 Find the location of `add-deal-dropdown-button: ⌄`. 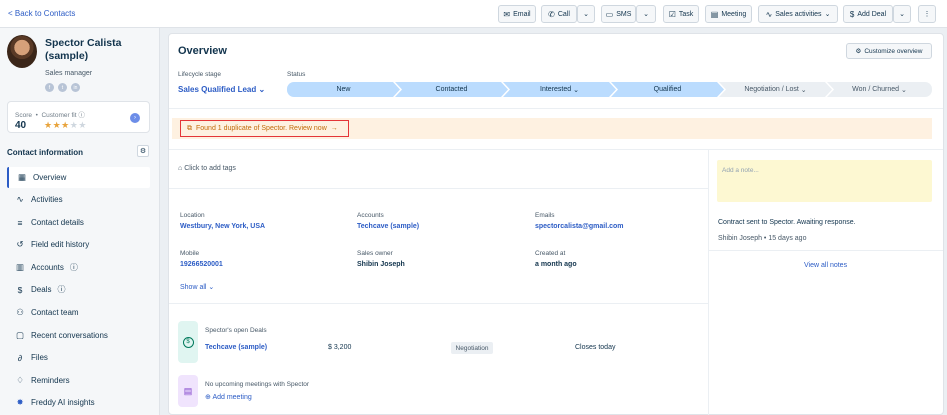

add-deal-dropdown-button: ⌄ is located at coordinates (902, 14).